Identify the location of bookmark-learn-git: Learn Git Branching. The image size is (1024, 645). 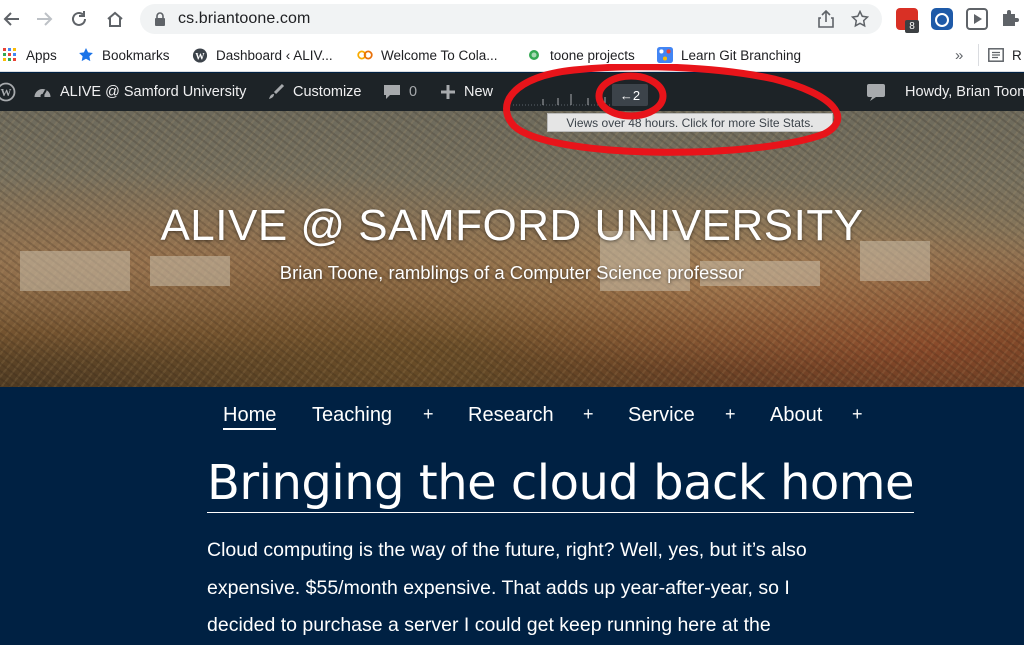
(729, 55).